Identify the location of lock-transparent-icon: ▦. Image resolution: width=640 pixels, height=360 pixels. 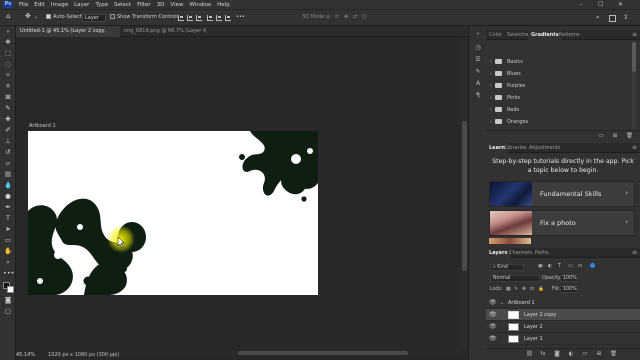
(508, 289).